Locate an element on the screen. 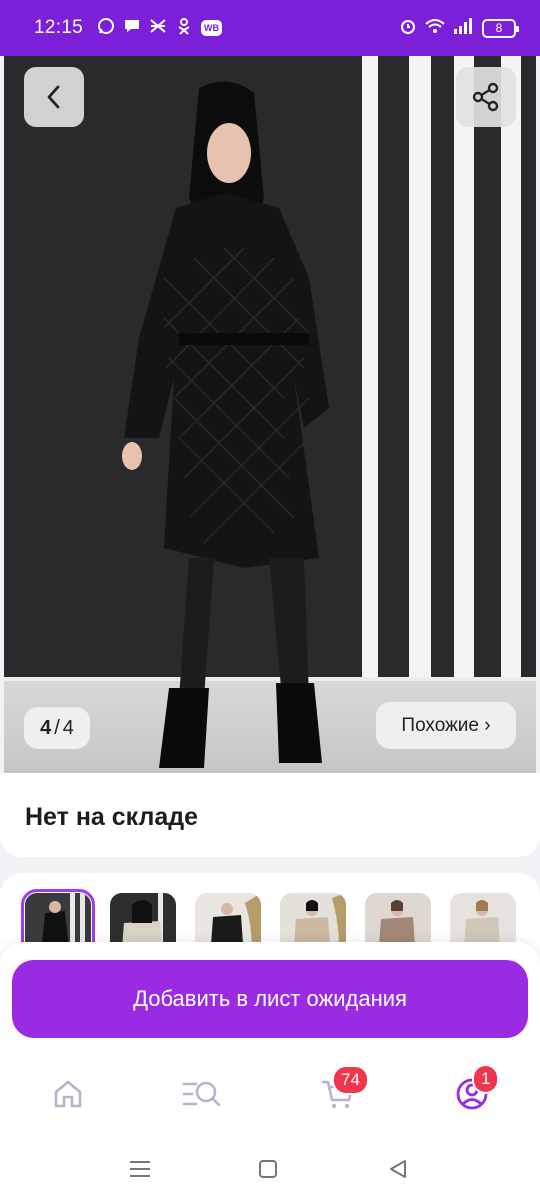  status-time: 12:15 is located at coordinates (59, 27).